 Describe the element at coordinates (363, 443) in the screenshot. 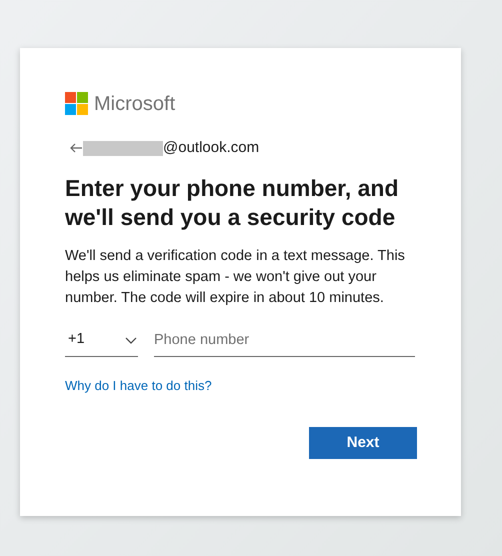

I see `next-button: Next` at that location.